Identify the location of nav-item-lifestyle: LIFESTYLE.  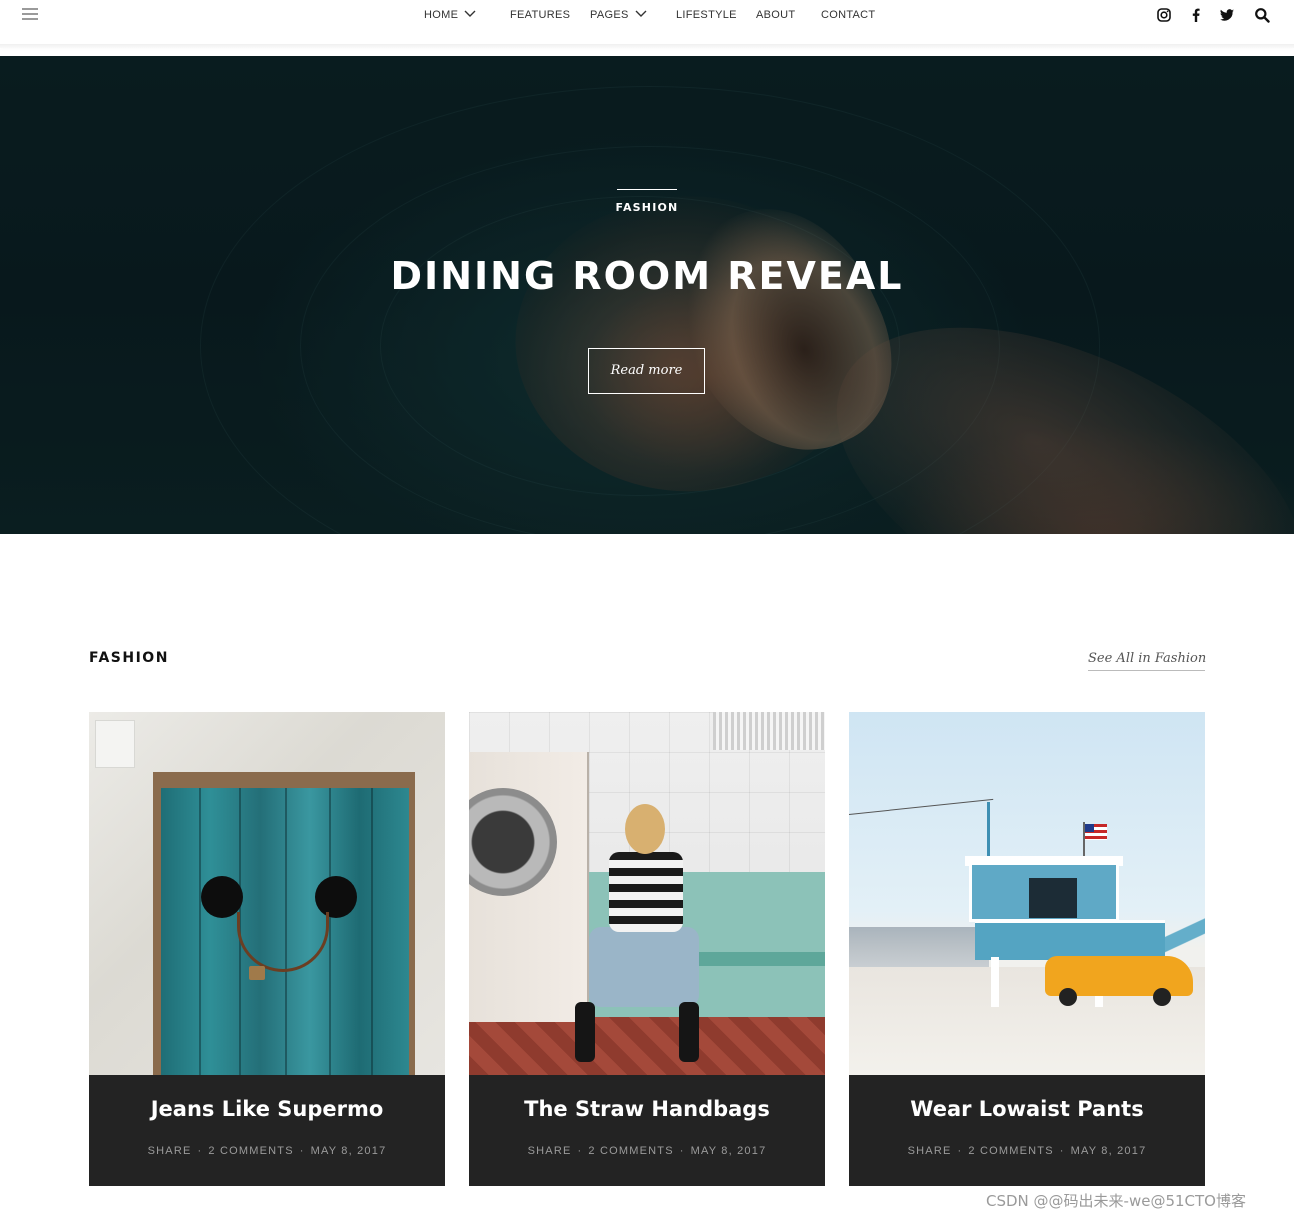
(706, 15).